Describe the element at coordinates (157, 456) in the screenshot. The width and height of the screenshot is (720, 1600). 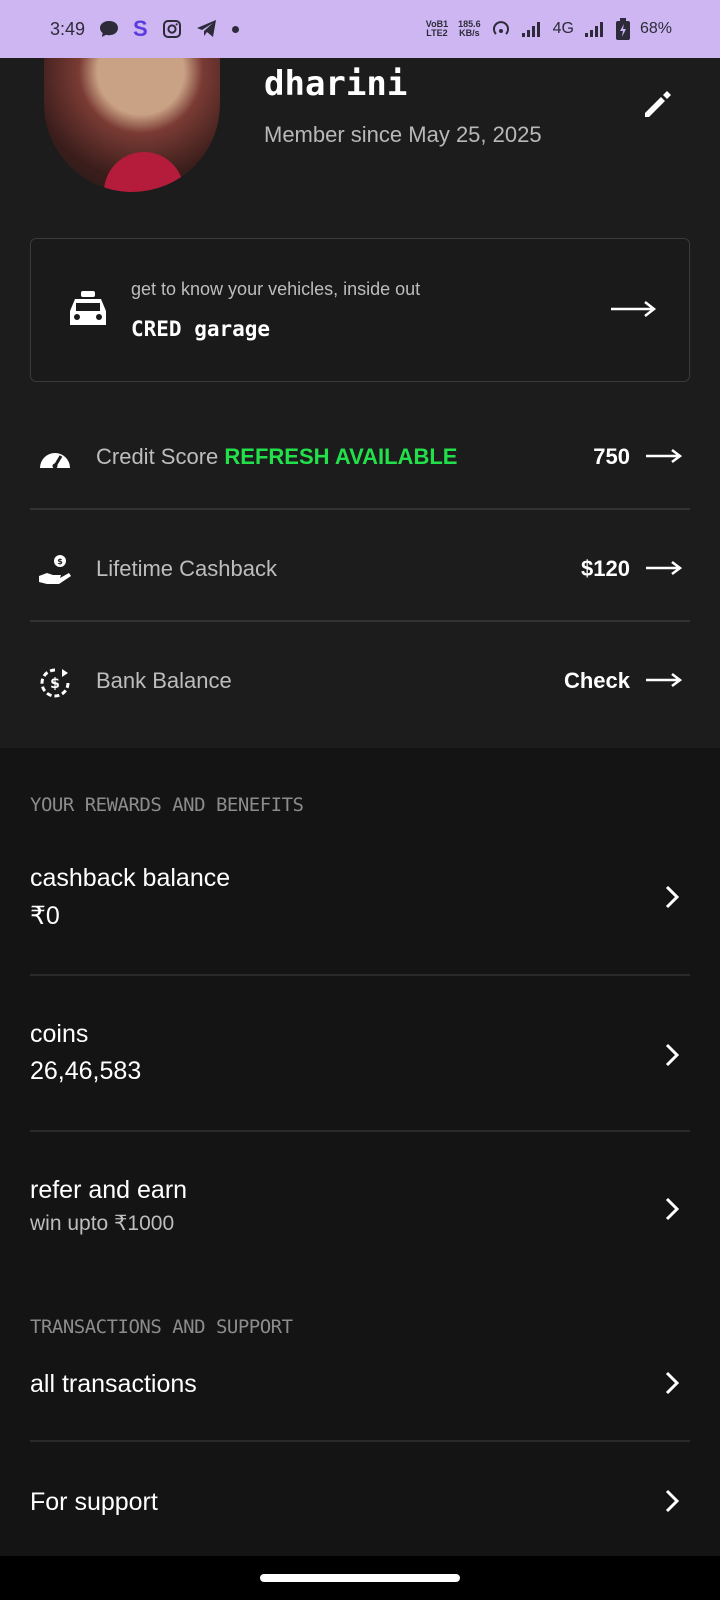
I see `credit-score-text: Credit Score` at that location.